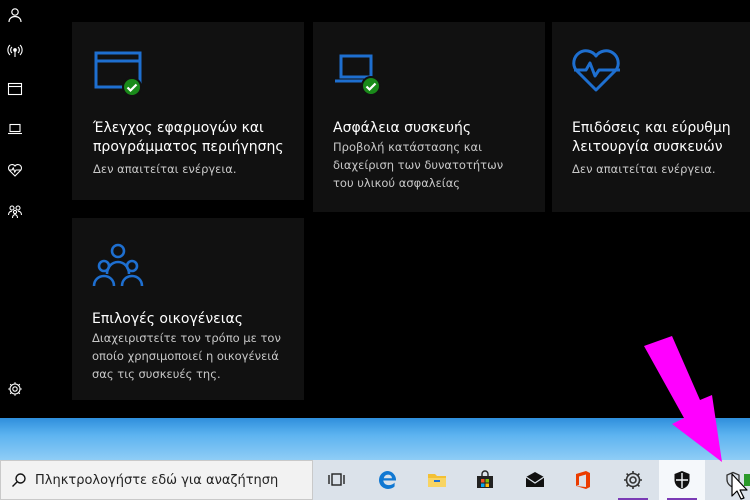 The image size is (750, 500). I want to click on file-explorer-icon, so click(437, 480).